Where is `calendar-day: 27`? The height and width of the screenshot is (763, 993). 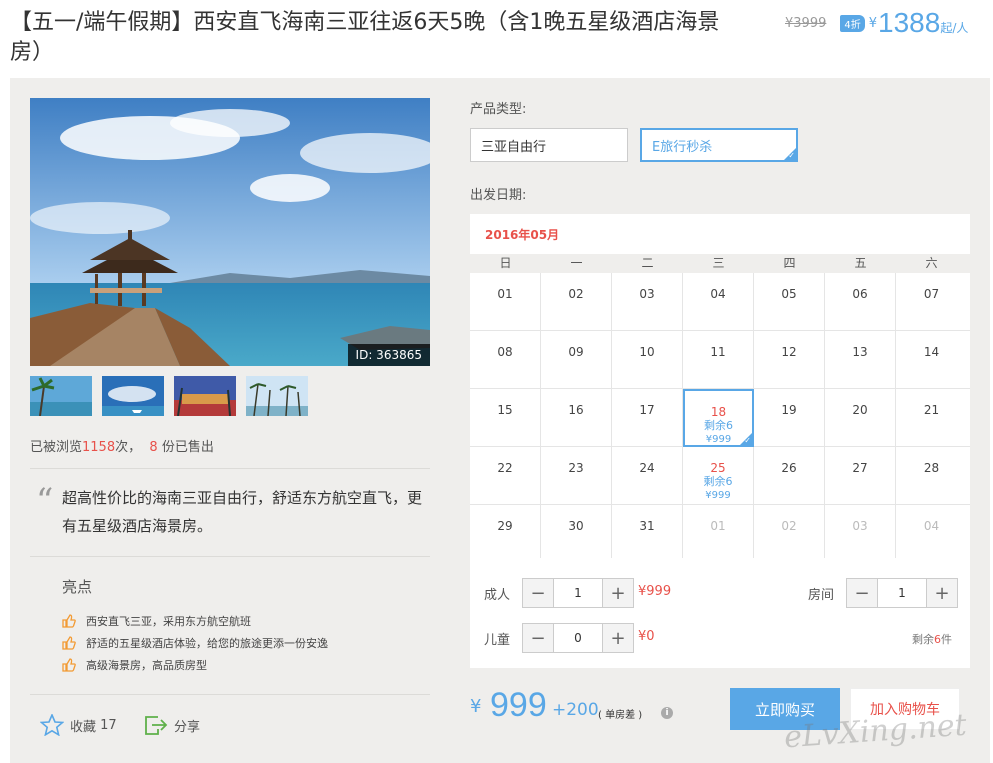
calendar-day: 27 is located at coordinates (860, 476).